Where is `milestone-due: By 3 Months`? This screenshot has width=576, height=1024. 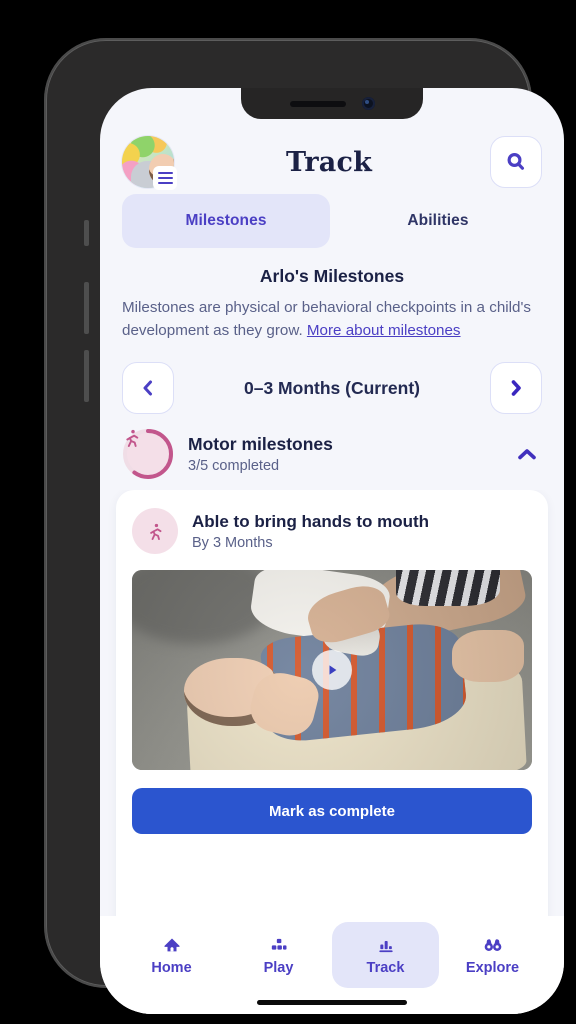 milestone-due: By 3 Months is located at coordinates (232, 543).